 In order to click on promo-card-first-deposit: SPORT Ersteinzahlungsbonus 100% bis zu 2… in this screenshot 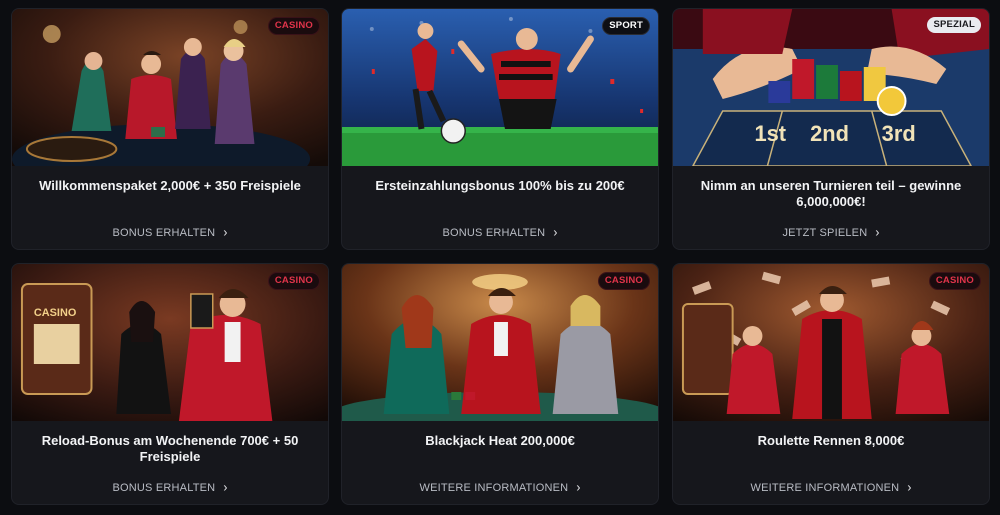, I will do `click(500, 129)`.